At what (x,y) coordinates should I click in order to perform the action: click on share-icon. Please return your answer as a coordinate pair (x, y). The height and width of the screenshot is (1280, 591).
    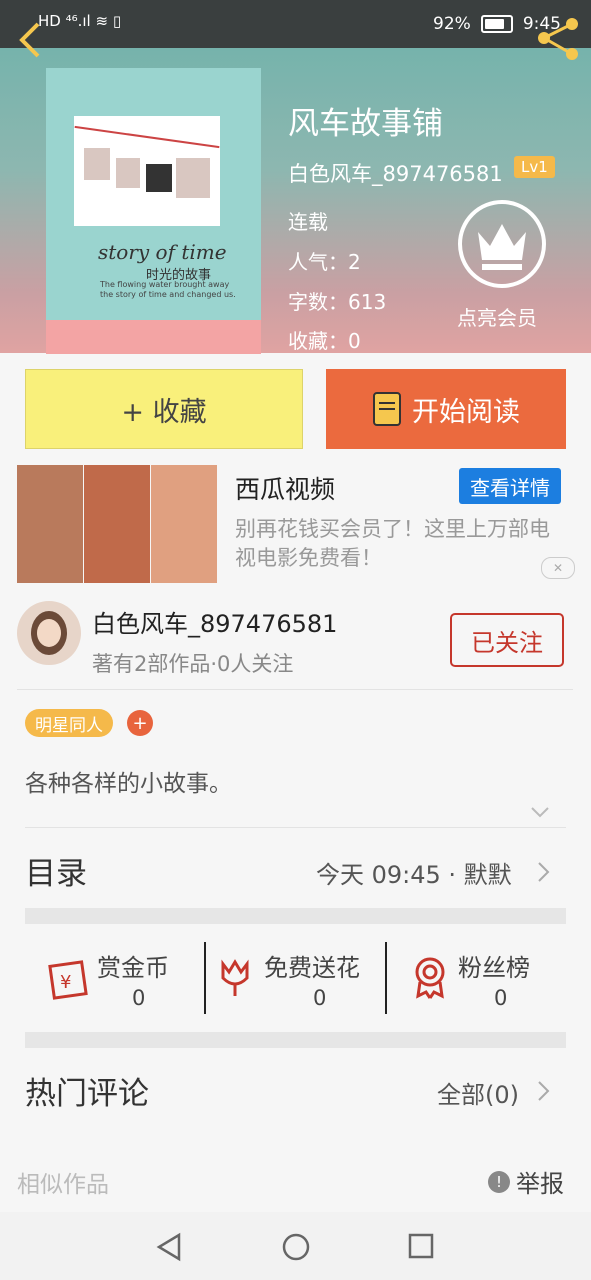
    Looking at the image, I should click on (559, 39).